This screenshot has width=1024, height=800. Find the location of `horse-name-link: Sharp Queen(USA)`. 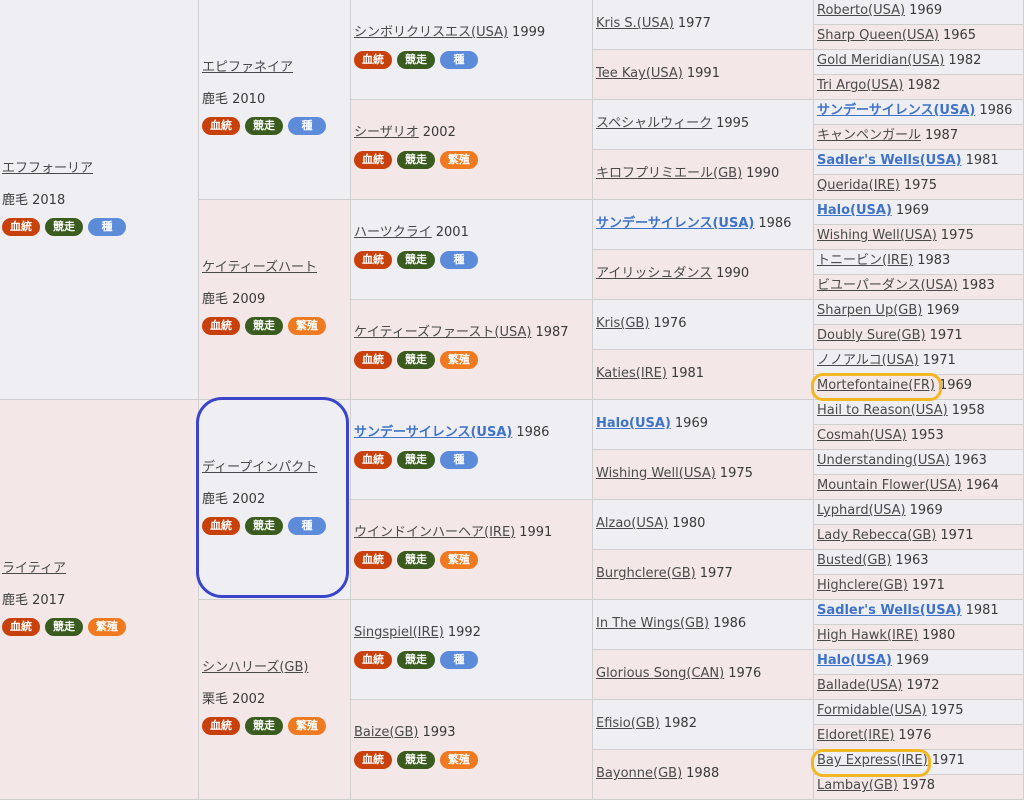

horse-name-link: Sharp Queen(USA) is located at coordinates (878, 35).